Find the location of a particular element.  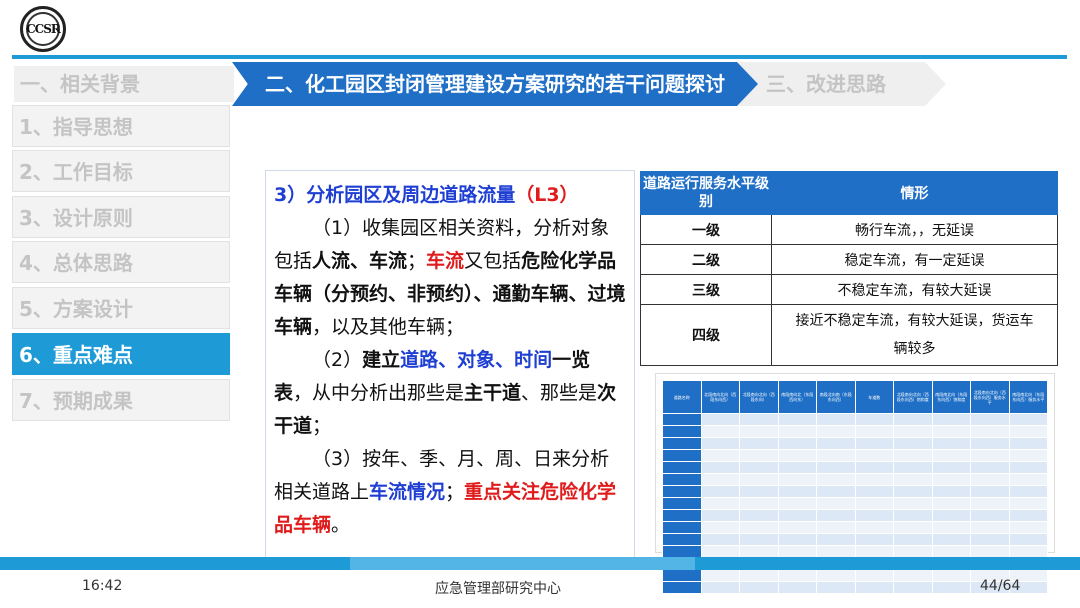

flow-header-cell: 南段北向南（东段东向西） is located at coordinates (836, 397).